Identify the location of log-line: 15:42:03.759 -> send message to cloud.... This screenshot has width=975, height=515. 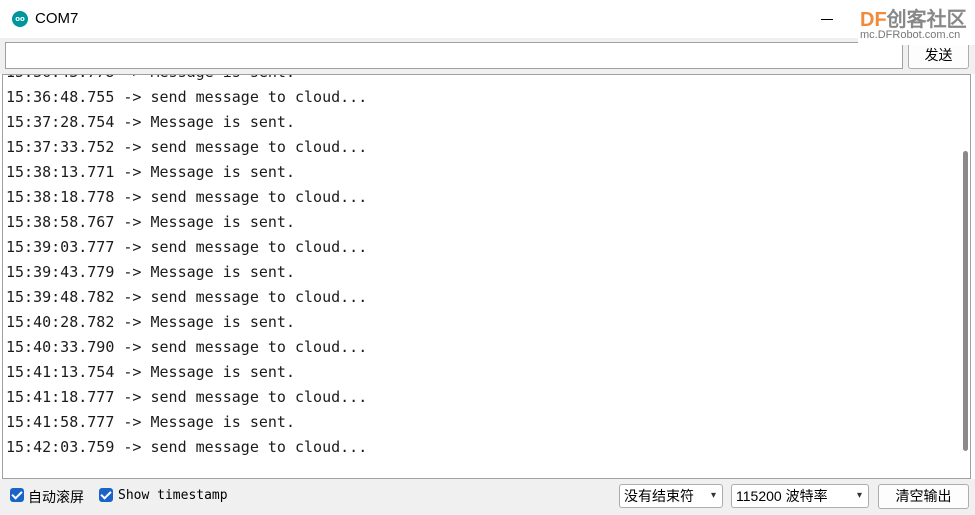
(187, 447).